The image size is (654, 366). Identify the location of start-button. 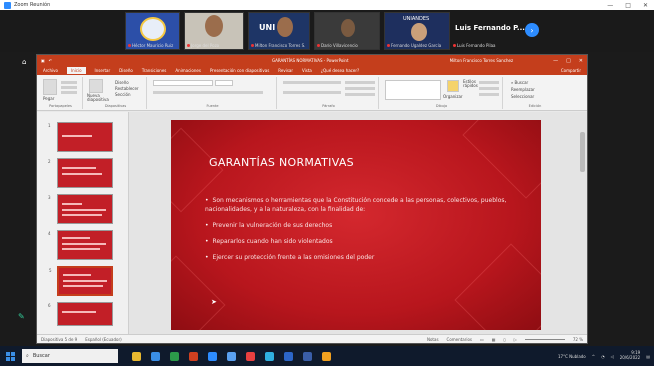
(10, 356).